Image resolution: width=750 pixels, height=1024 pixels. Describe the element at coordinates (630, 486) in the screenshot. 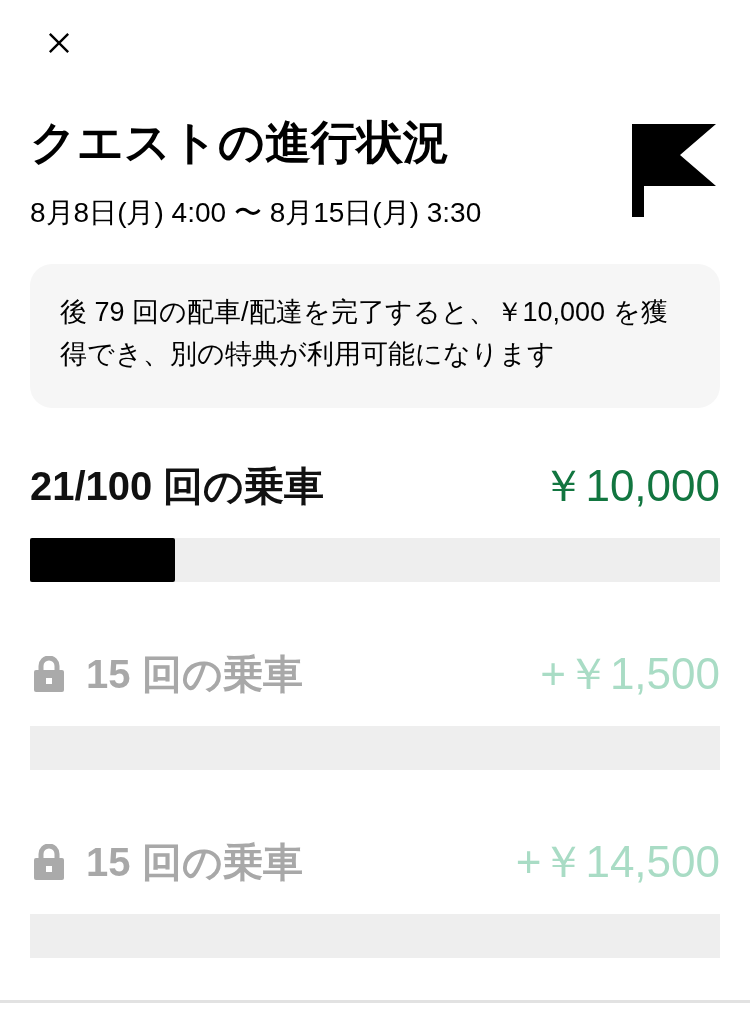

I see `reward-amount: ￥10,000` at that location.